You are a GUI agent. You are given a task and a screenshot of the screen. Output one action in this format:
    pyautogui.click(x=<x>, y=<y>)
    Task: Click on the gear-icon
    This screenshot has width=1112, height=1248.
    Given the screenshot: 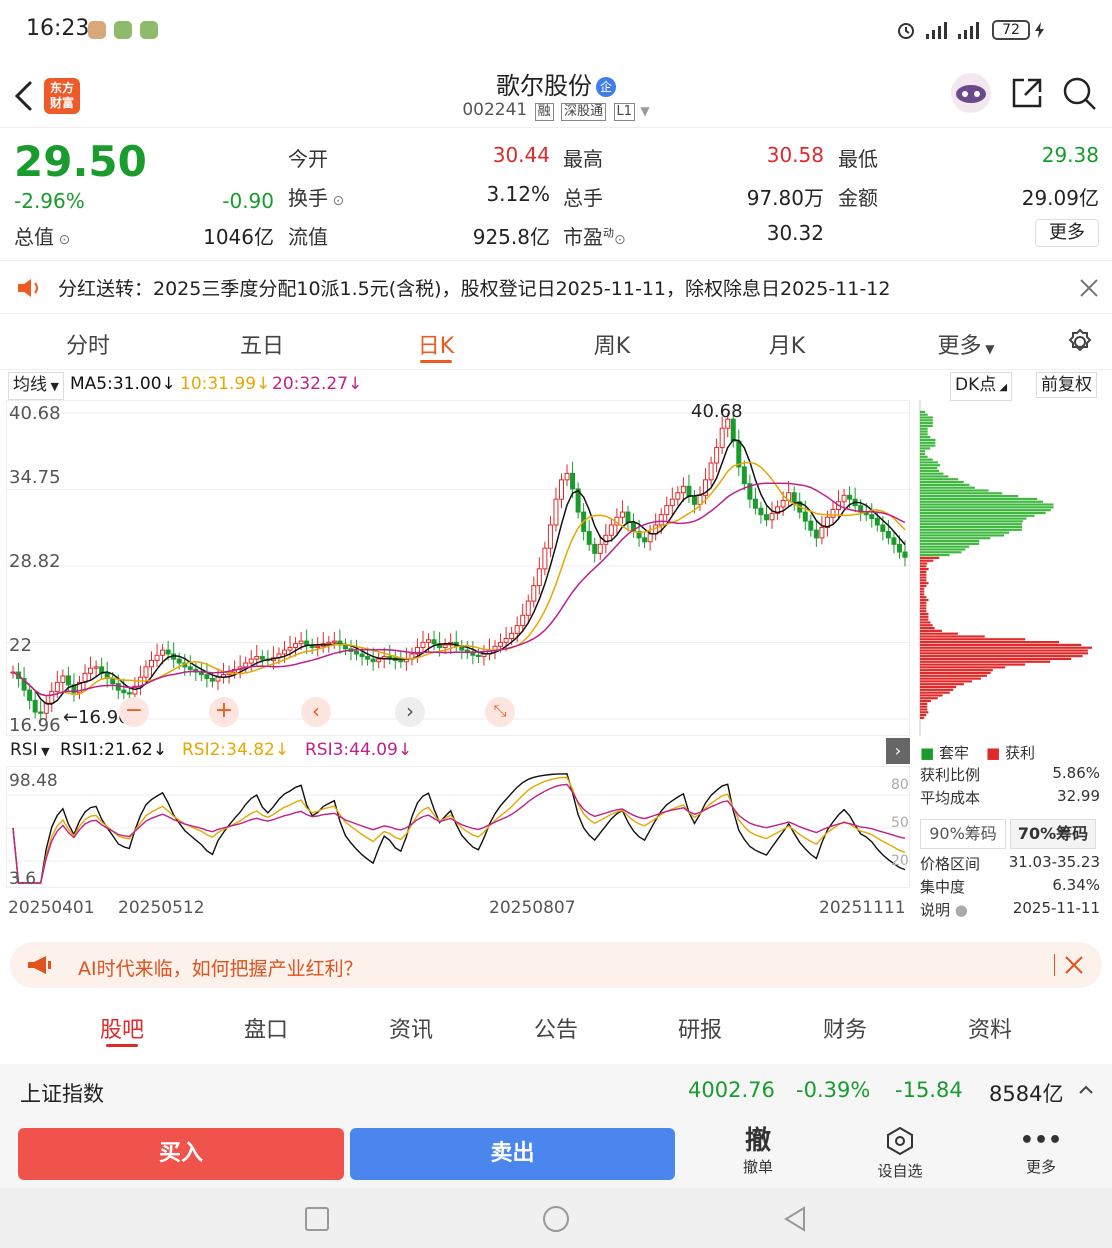 What is the action you would take?
    pyautogui.click(x=1080, y=342)
    